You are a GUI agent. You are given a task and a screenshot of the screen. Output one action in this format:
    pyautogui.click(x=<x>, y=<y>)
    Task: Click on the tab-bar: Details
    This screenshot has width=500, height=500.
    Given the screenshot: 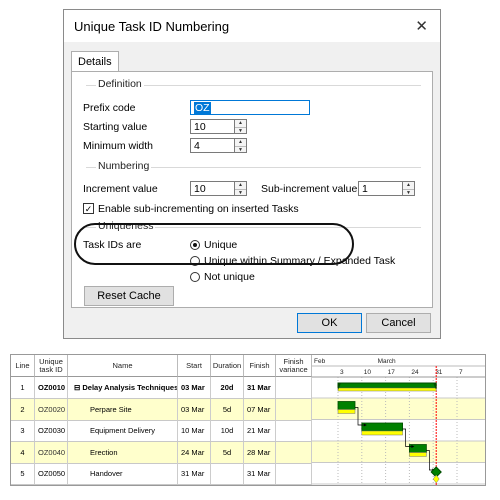 What is the action you would take?
    pyautogui.click(x=95, y=61)
    